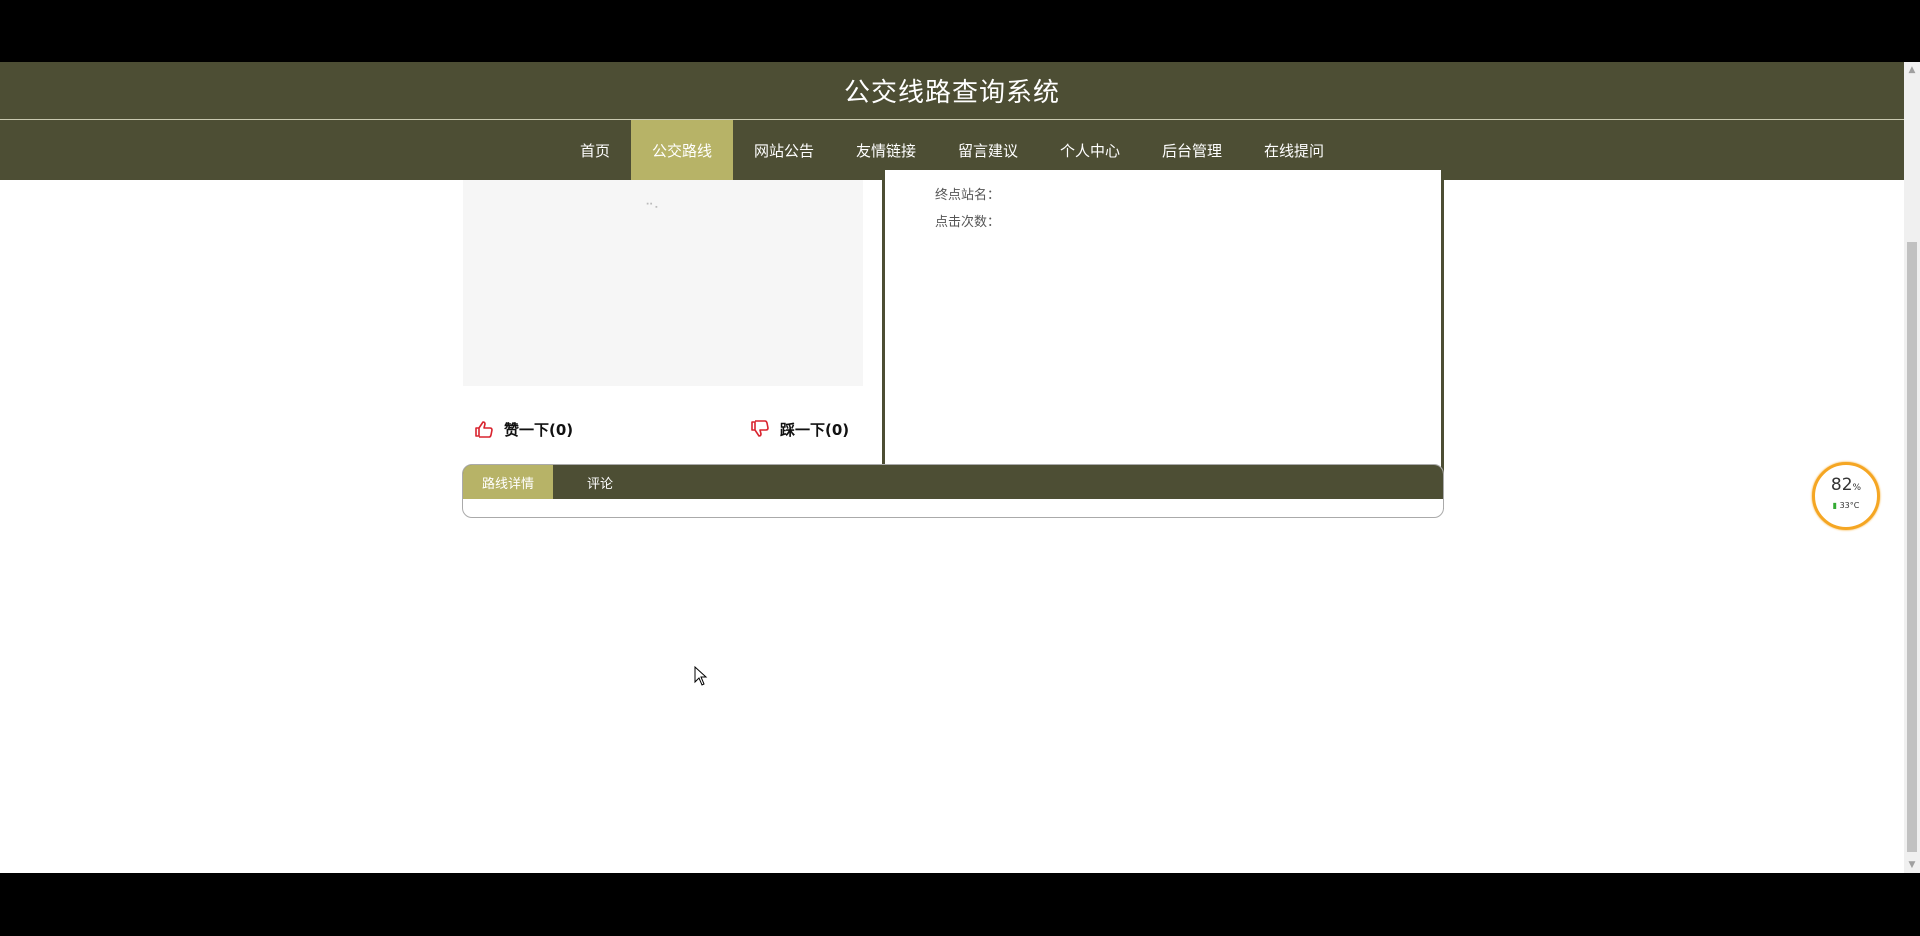 The height and width of the screenshot is (936, 1920). Describe the element at coordinates (953, 482) in the screenshot. I see `tabs-bar: 路线详情 评论` at that location.